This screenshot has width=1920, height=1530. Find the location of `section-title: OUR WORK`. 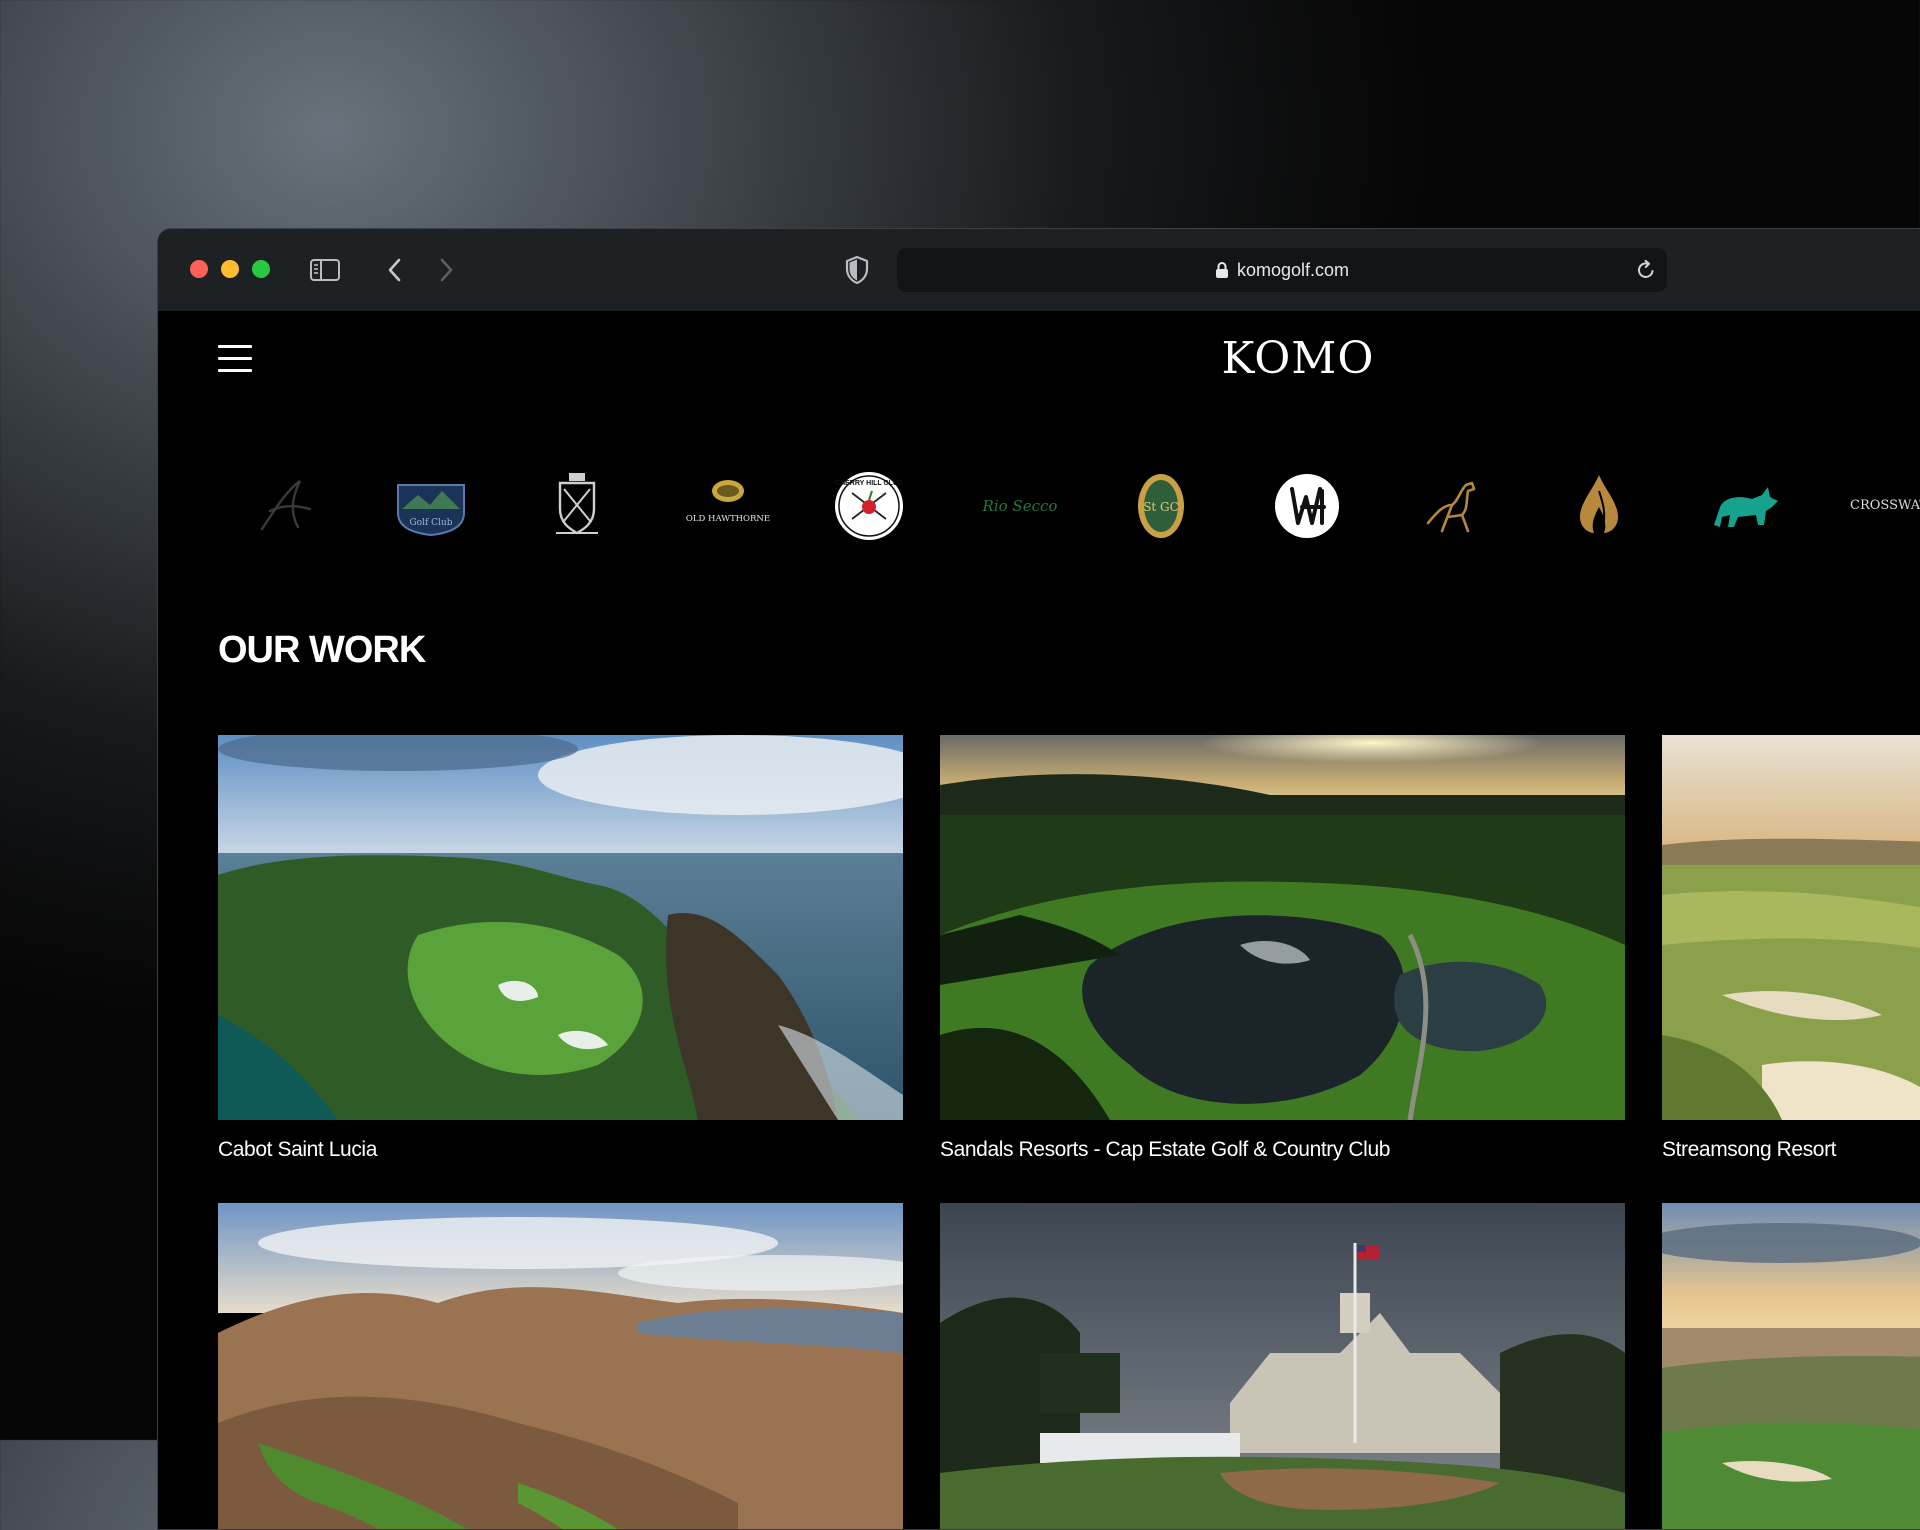

section-title: OUR WORK is located at coordinates (322, 650).